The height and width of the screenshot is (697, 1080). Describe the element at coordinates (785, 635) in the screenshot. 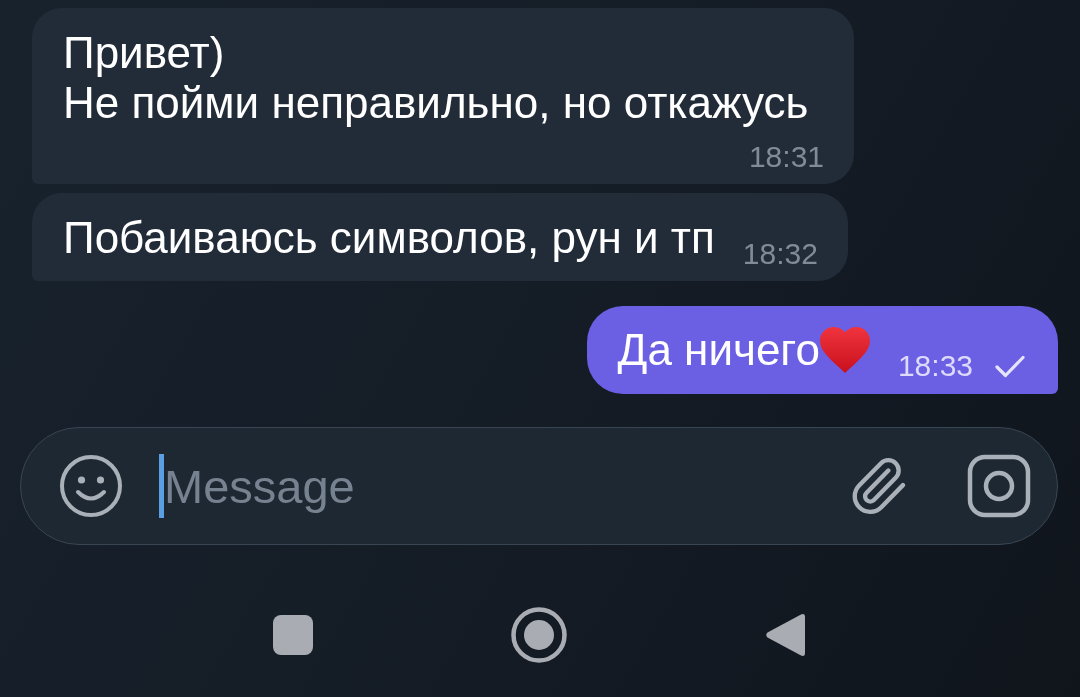

I see `back-icon` at that location.